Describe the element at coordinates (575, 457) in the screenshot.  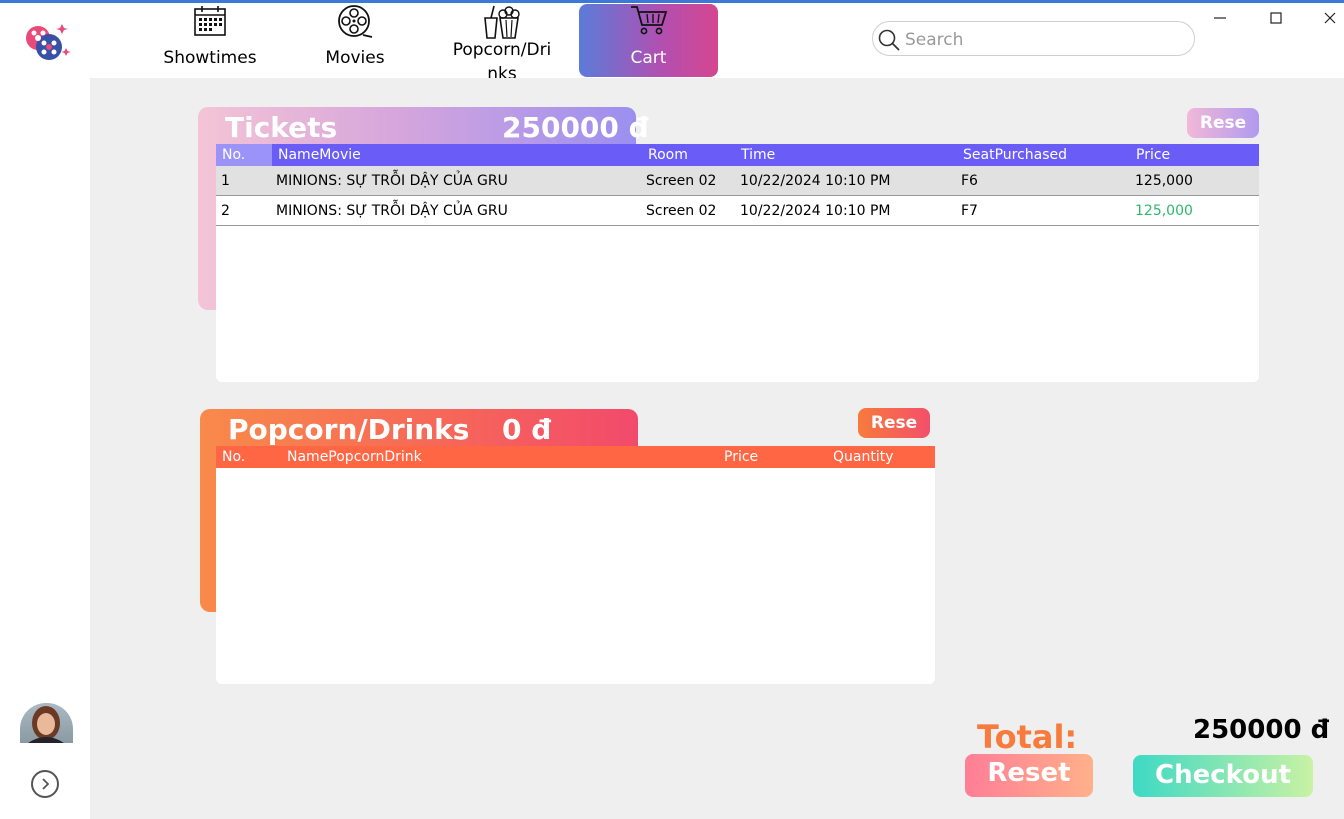
I see `popcorn-table-header: No. NamePopcornDrink Price Quantity` at that location.